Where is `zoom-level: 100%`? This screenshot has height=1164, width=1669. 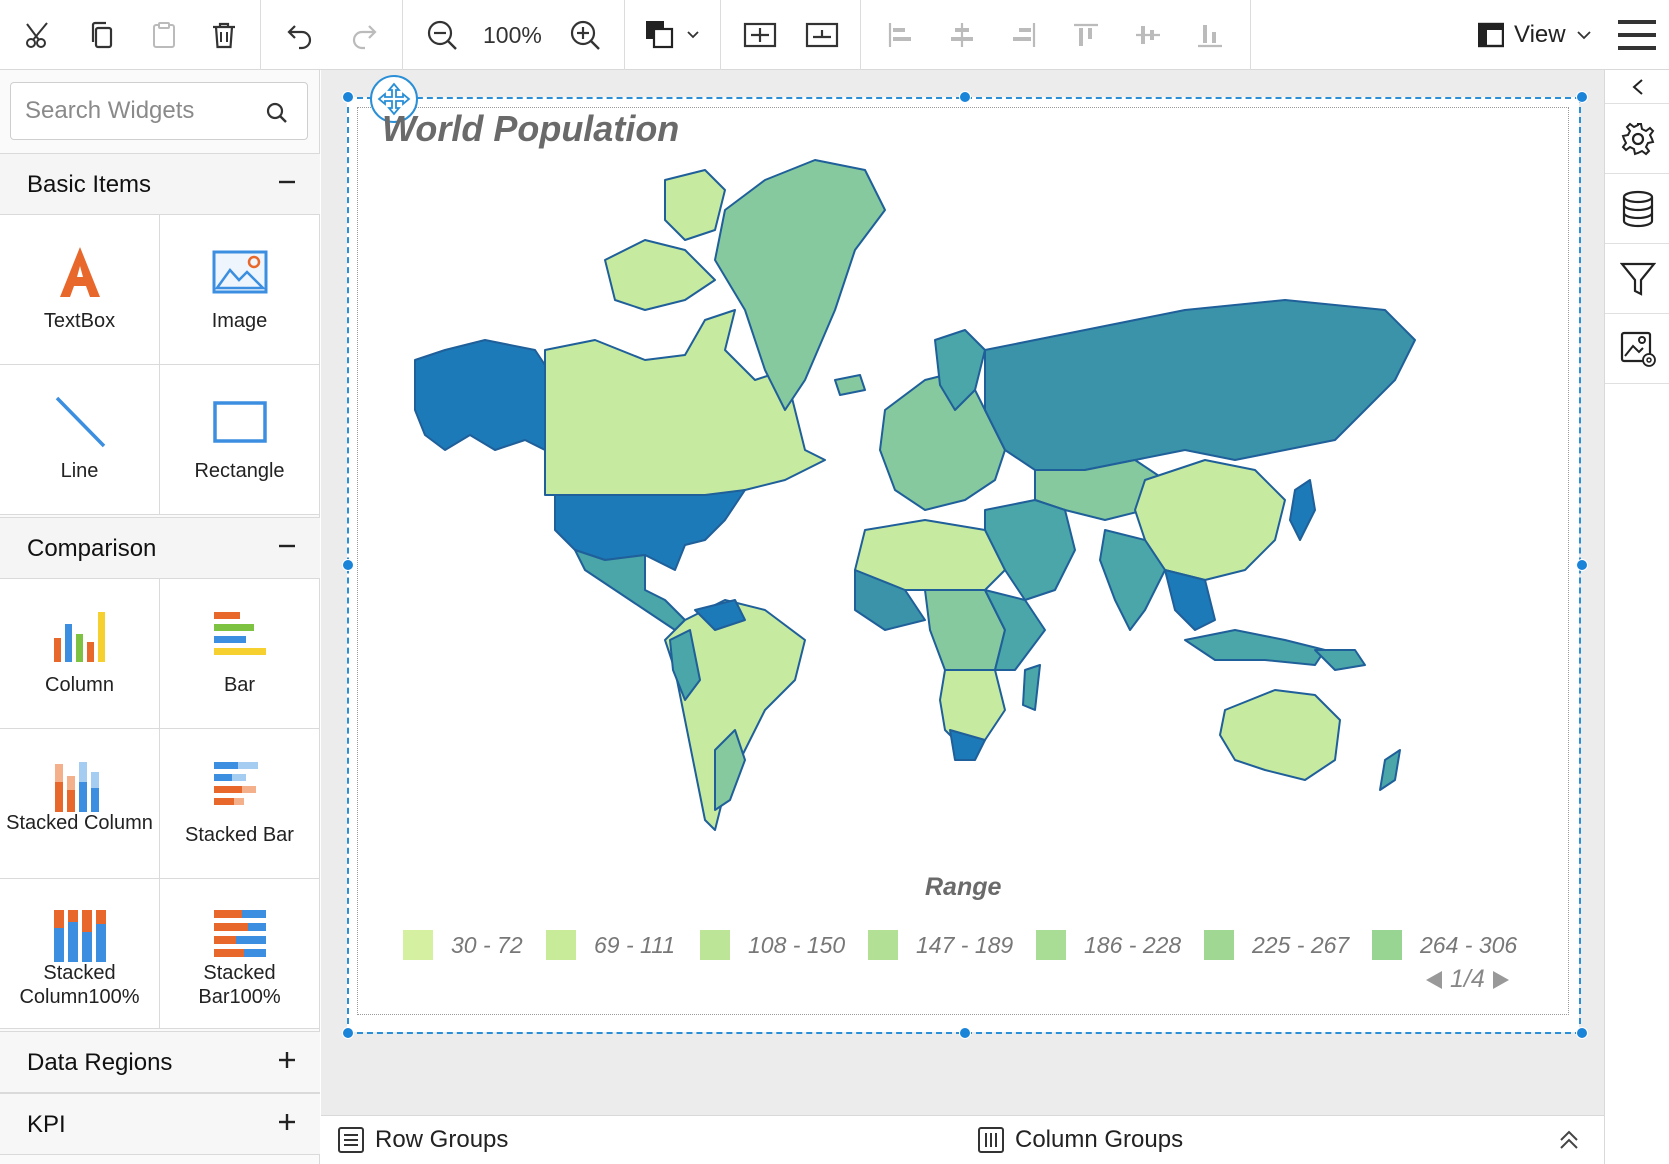
zoom-level: 100% is located at coordinates (512, 35).